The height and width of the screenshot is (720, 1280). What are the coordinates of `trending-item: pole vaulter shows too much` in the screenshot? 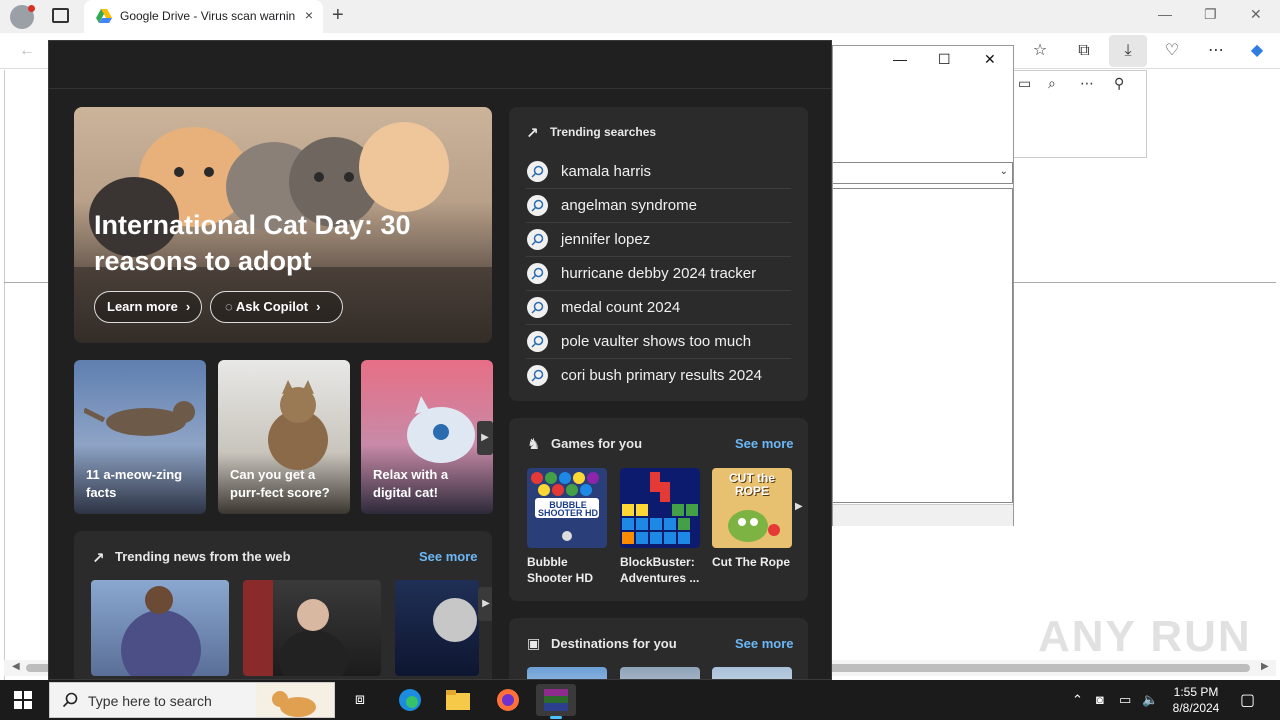 It's located at (658, 342).